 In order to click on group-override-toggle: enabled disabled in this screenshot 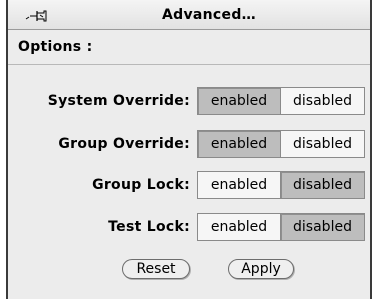, I will do `click(281, 144)`.